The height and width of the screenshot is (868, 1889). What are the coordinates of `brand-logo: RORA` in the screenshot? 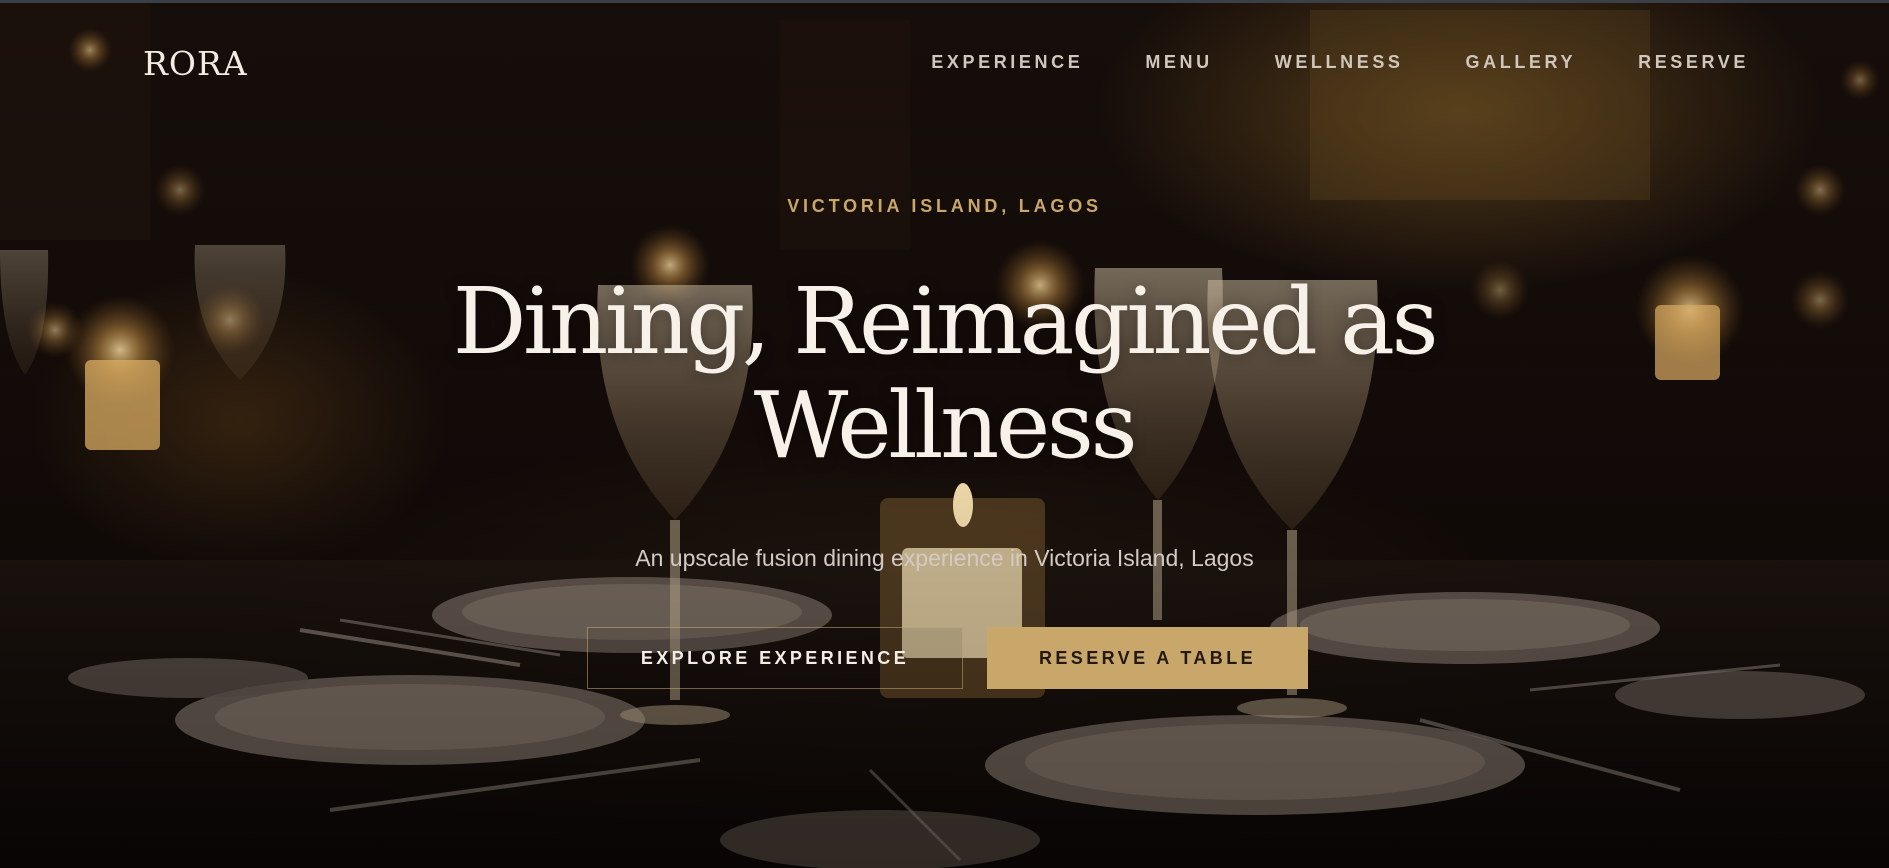 It's located at (195, 63).